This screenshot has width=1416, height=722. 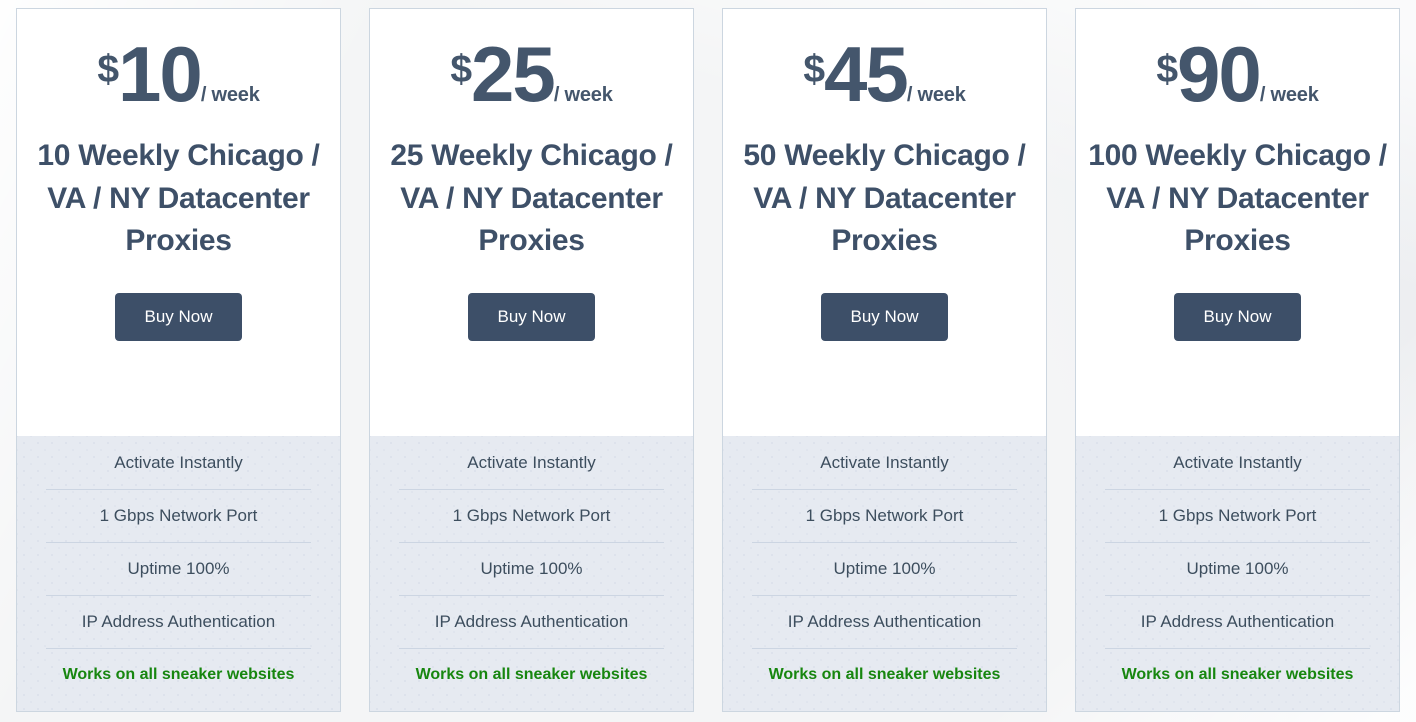 I want to click on price-display: $10/ week, so click(x=178, y=74).